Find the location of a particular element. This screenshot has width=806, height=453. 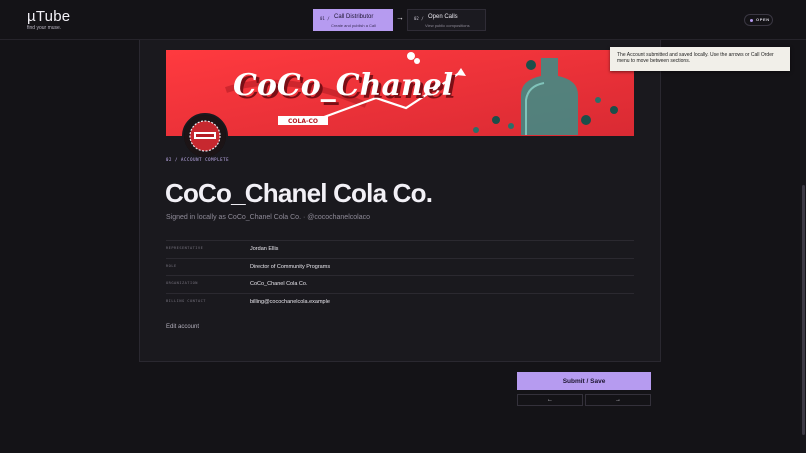

arrow-left-icon: ← is located at coordinates (550, 400).